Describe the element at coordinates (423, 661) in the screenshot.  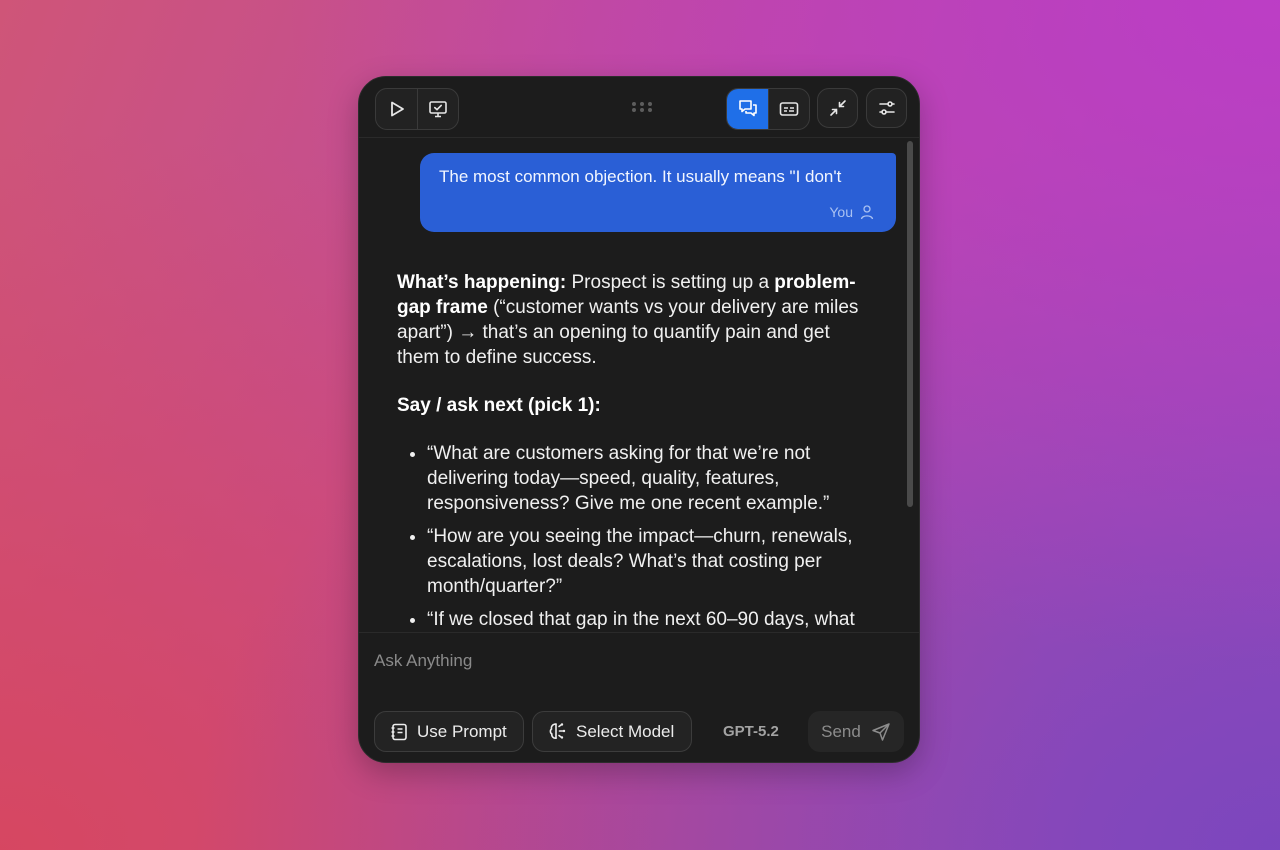
I see `message-input: Ask Anything` at that location.